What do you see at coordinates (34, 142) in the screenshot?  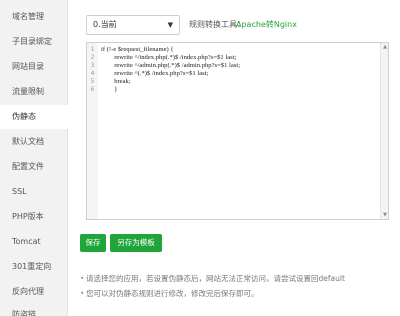 I see `sidebar-item-default-document: 默认文档` at bounding box center [34, 142].